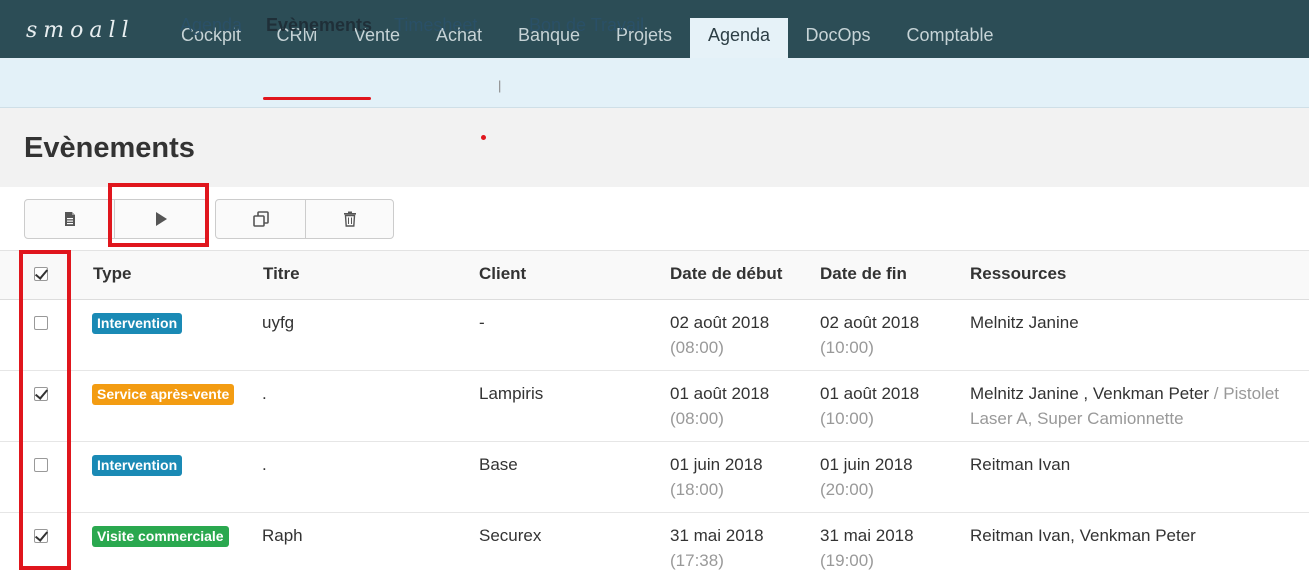  I want to click on app-logo: smoall, so click(80, 30).